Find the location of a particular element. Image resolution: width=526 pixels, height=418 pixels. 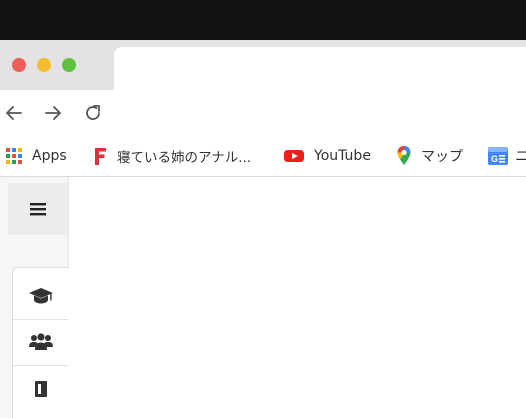

bookmark-label: YouTube is located at coordinates (342, 156).